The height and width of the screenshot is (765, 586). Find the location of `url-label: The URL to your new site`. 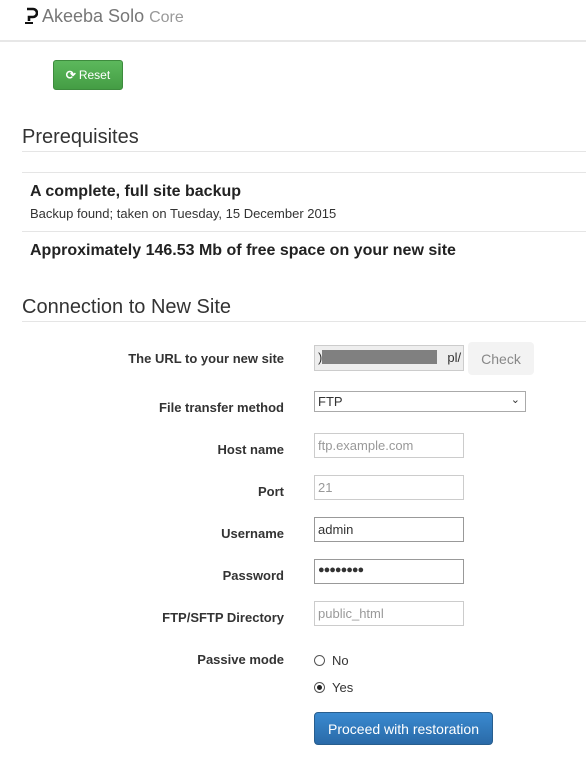

url-label: The URL to your new site is located at coordinates (206, 358).